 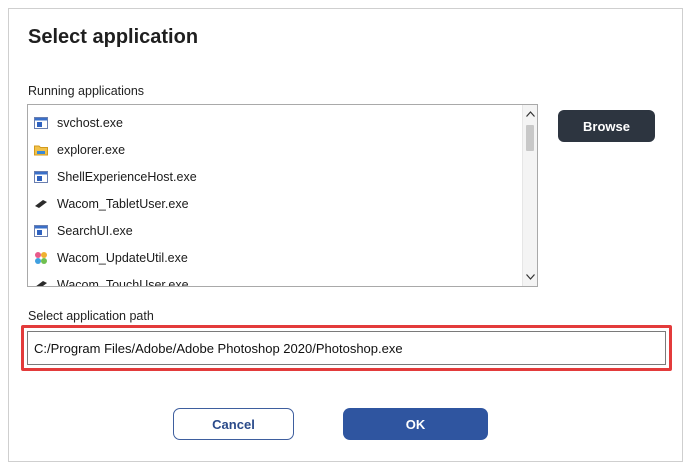 What do you see at coordinates (274, 257) in the screenshot?
I see `list-item: Wacom_UpdateUtil.exe` at bounding box center [274, 257].